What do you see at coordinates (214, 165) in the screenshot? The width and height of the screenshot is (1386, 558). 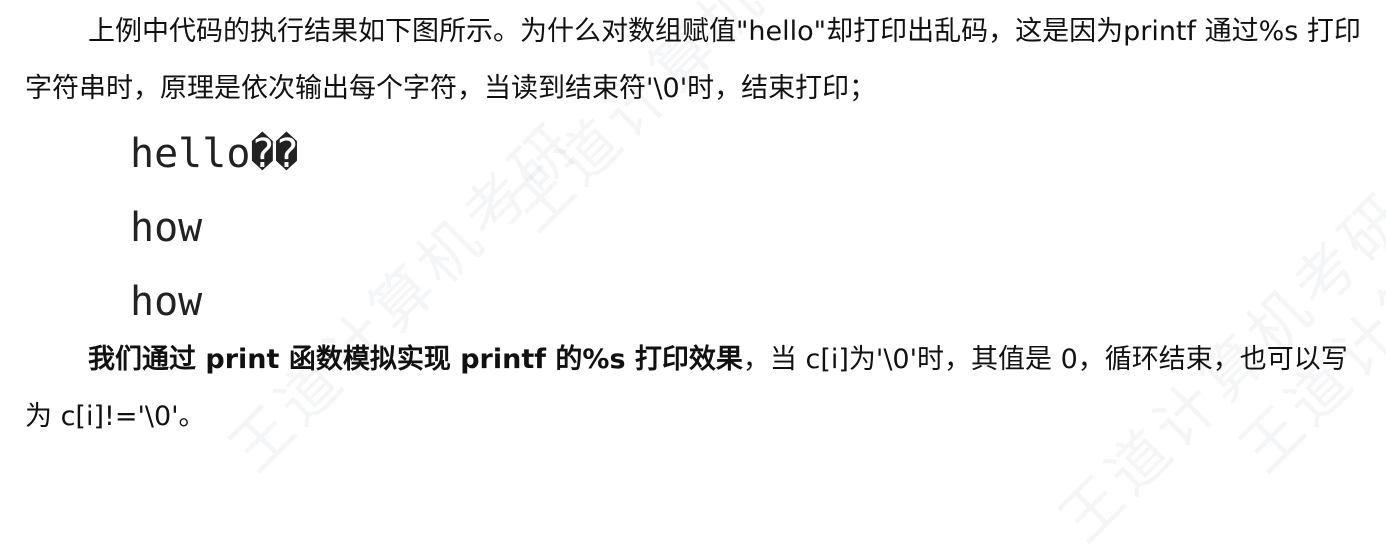 I see `code-output-line: hello��` at bounding box center [214, 165].